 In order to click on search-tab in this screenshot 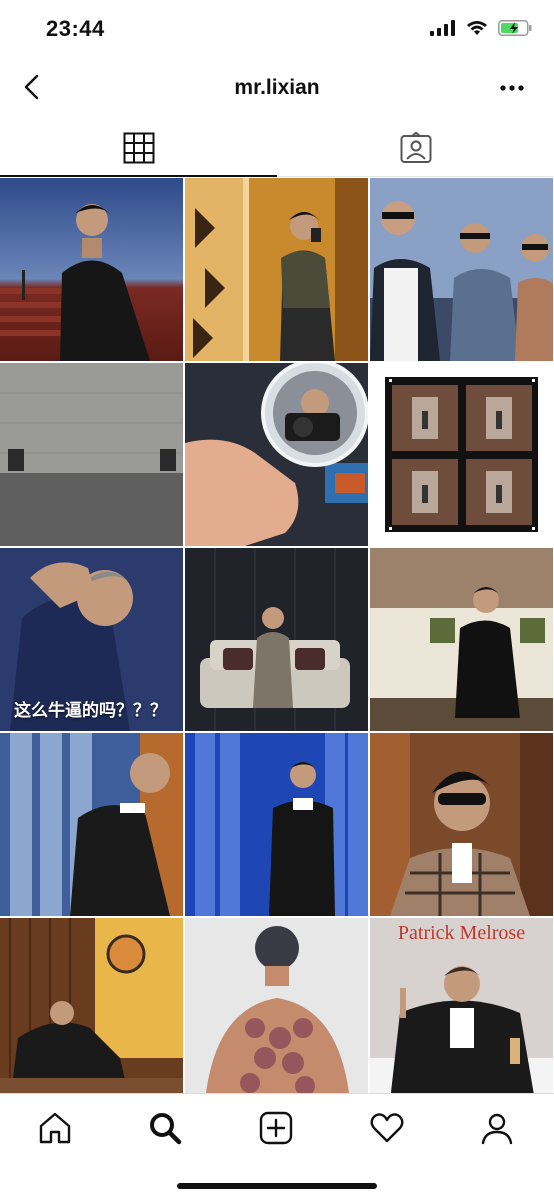, I will do `click(165, 1128)`.